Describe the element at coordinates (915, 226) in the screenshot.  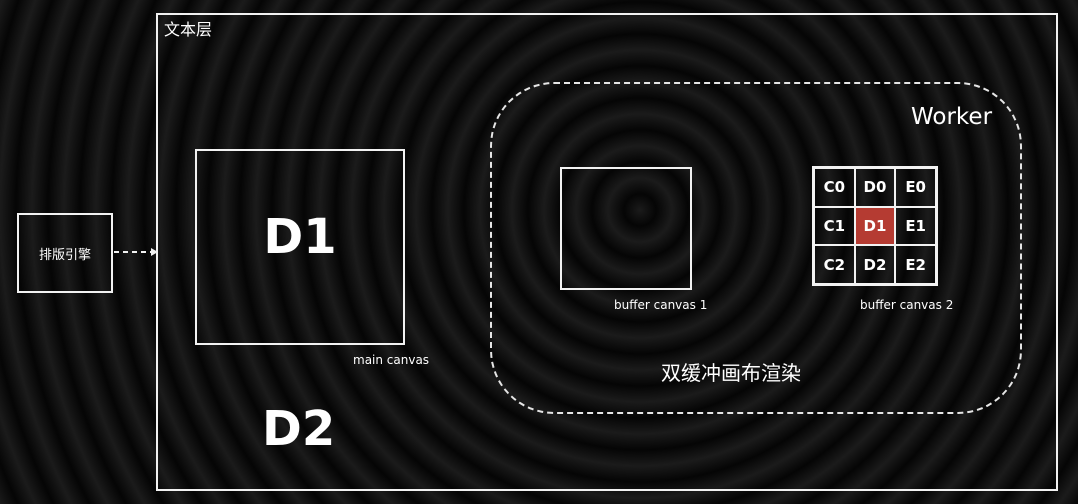
I see `tile-e1: E1` at that location.